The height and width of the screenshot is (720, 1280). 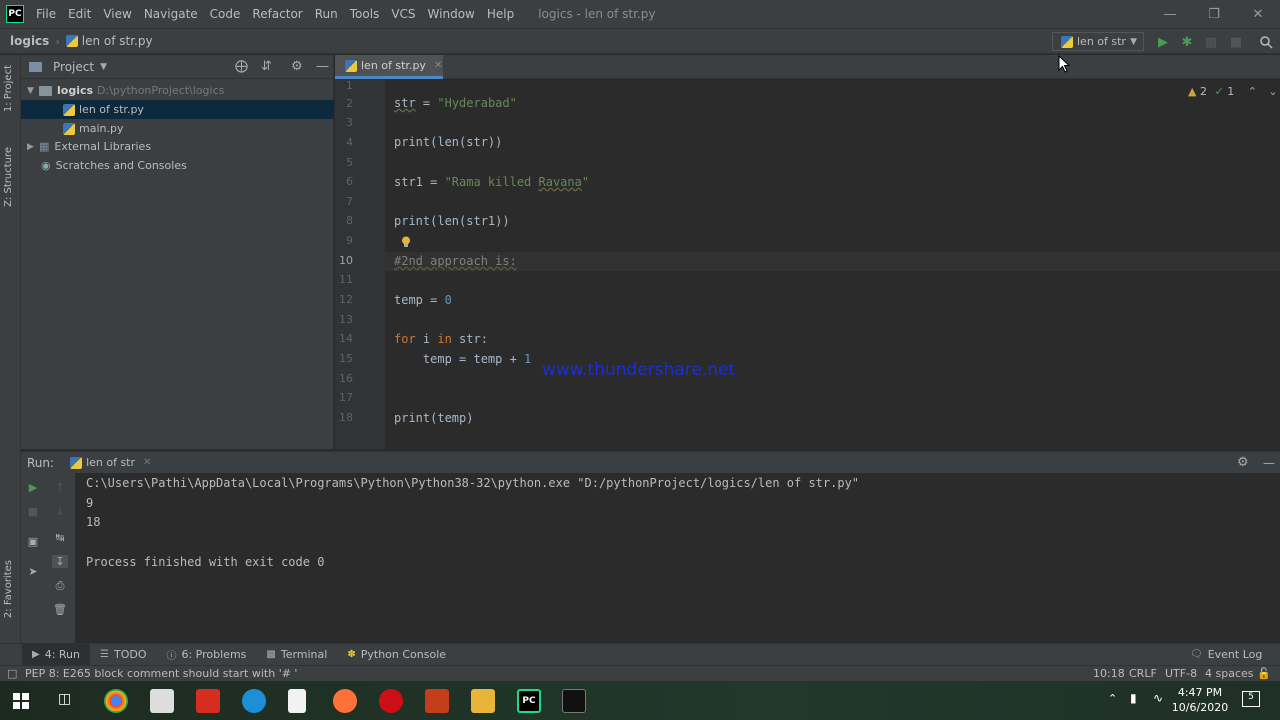 What do you see at coordinates (1233, 91) in the screenshot?
I see `inspection-widget: ▲ 2 ✓ 1 ⌃ ⌄` at bounding box center [1233, 91].